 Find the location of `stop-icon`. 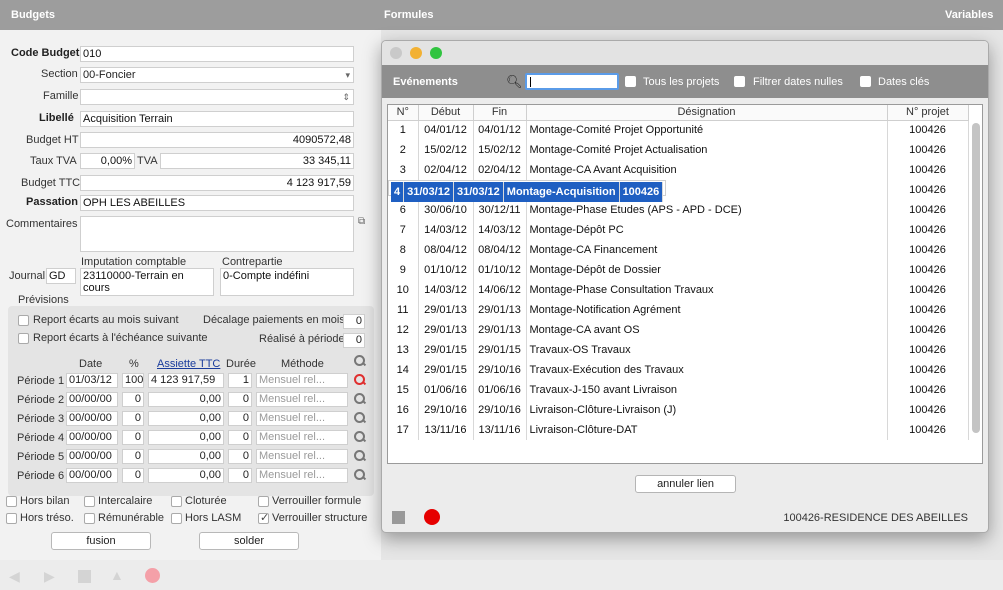

stop-icon is located at coordinates (84, 576).